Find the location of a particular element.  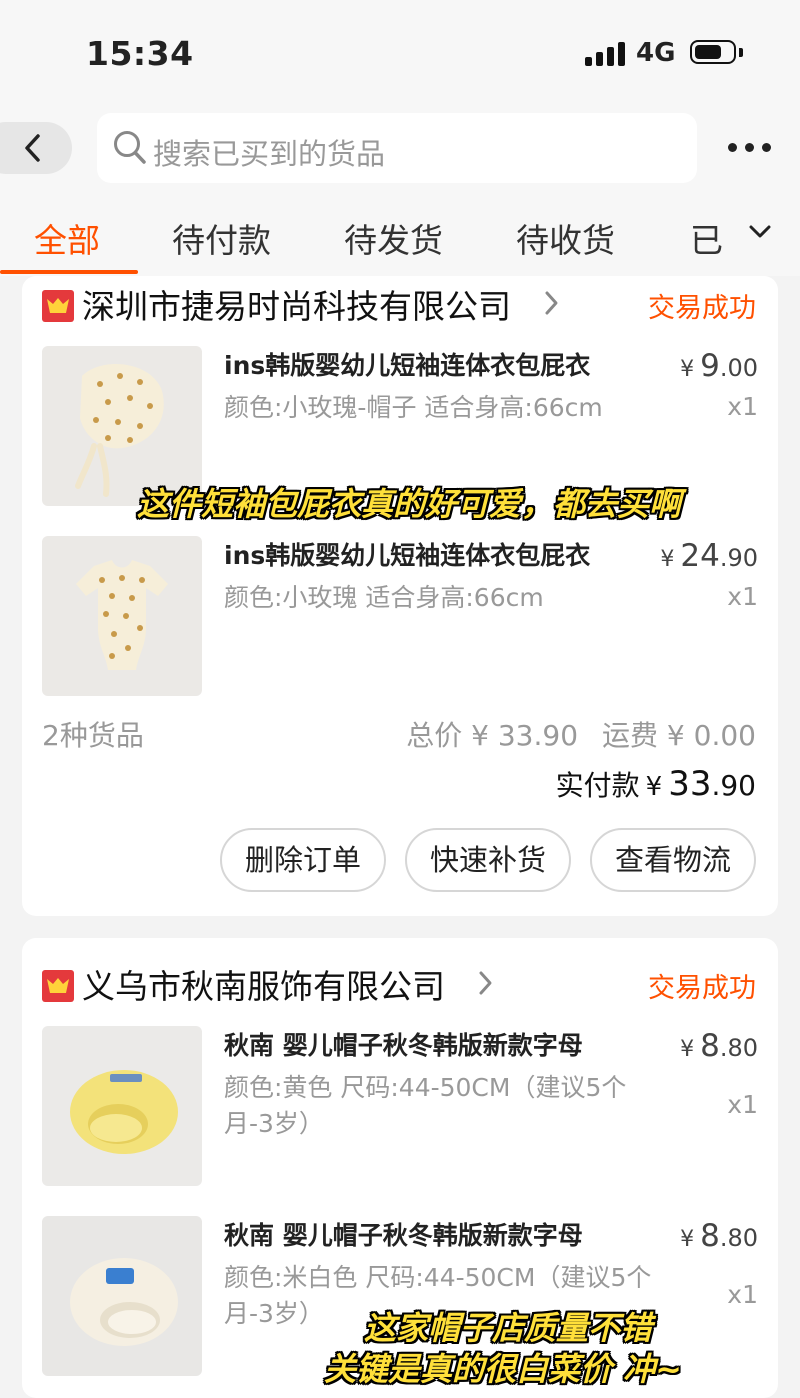

tab-pending-shipment: 待发货 is located at coordinates (393, 238).